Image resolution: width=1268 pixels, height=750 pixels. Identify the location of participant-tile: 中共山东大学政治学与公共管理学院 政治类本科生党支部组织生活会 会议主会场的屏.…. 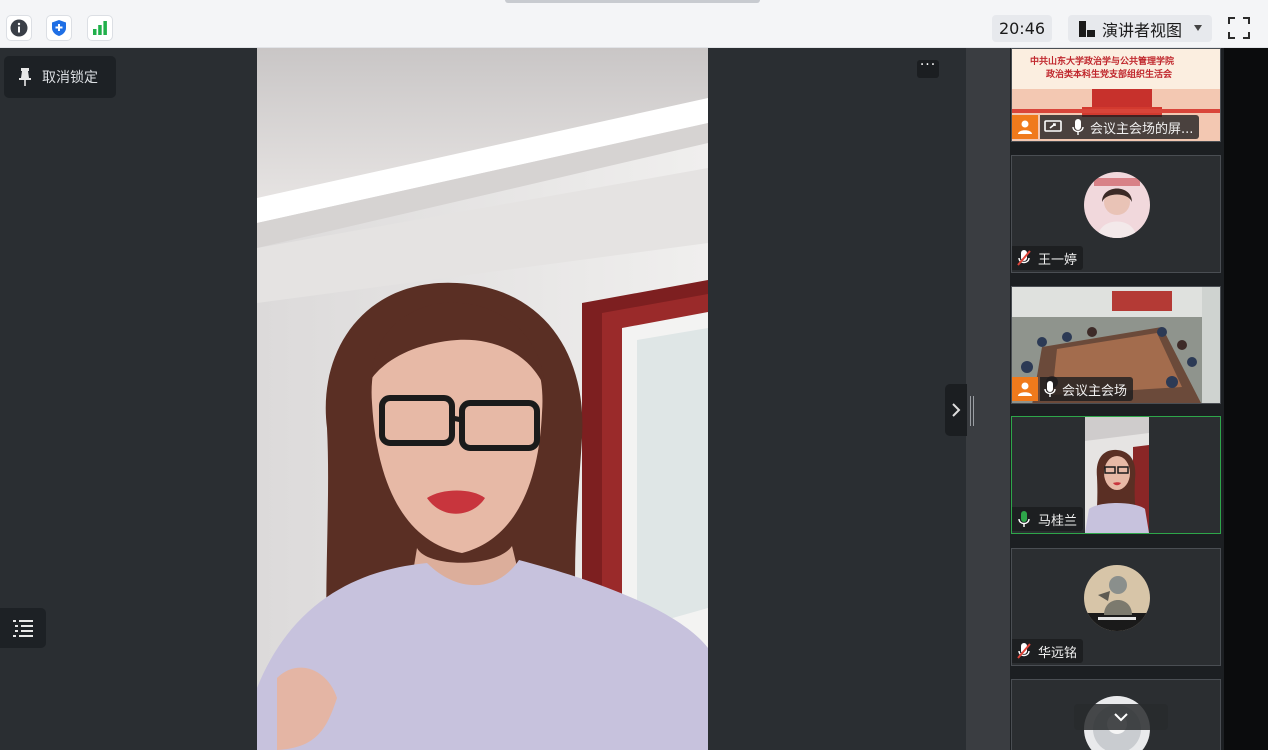
(1116, 95).